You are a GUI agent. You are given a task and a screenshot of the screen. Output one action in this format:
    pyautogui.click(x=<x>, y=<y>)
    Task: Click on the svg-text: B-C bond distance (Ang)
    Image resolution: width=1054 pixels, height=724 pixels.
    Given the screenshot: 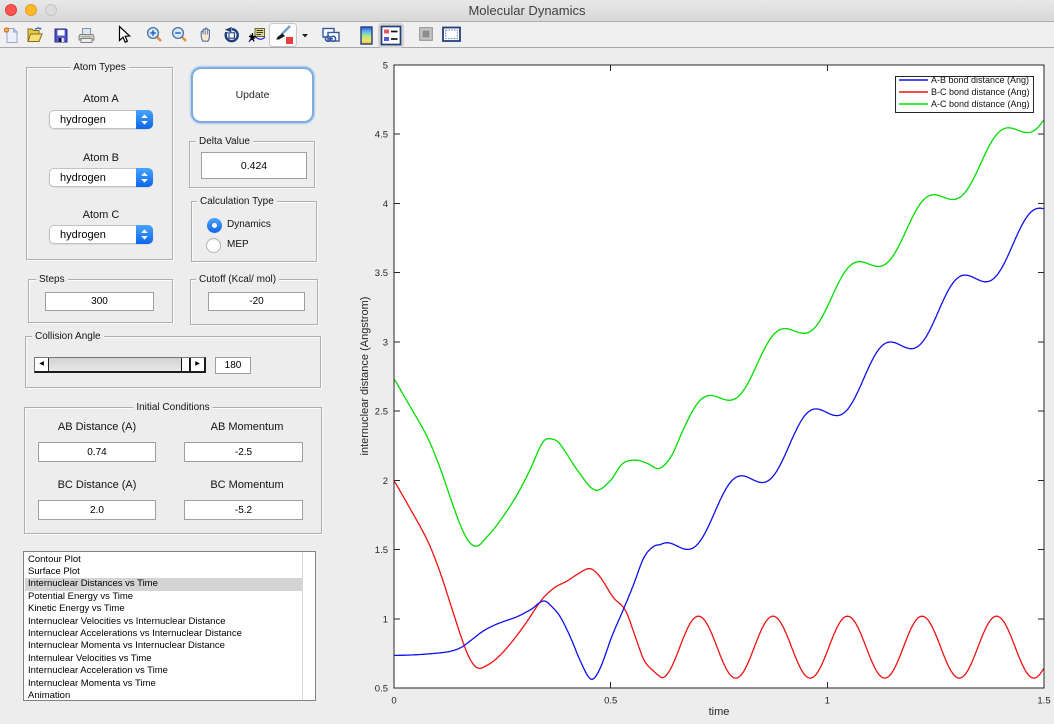 What is the action you would take?
    pyautogui.click(x=980, y=92)
    